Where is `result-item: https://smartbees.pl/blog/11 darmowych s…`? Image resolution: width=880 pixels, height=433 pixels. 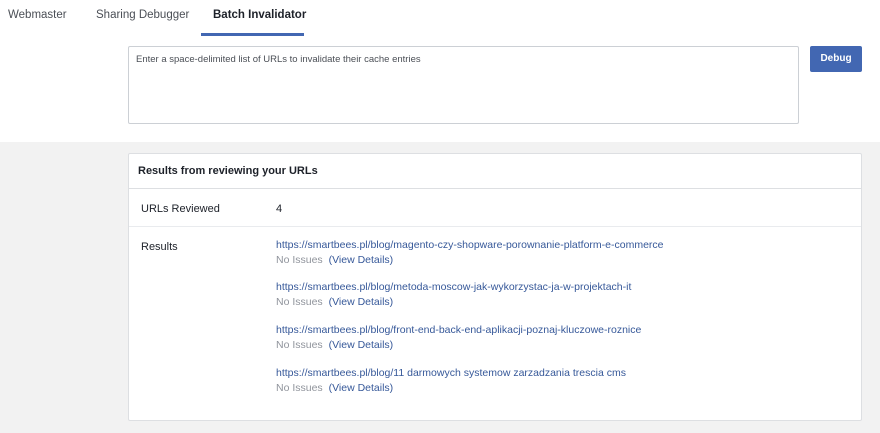
result-item: https://smartbees.pl/blog/11 darmowych s… is located at coordinates (556, 380).